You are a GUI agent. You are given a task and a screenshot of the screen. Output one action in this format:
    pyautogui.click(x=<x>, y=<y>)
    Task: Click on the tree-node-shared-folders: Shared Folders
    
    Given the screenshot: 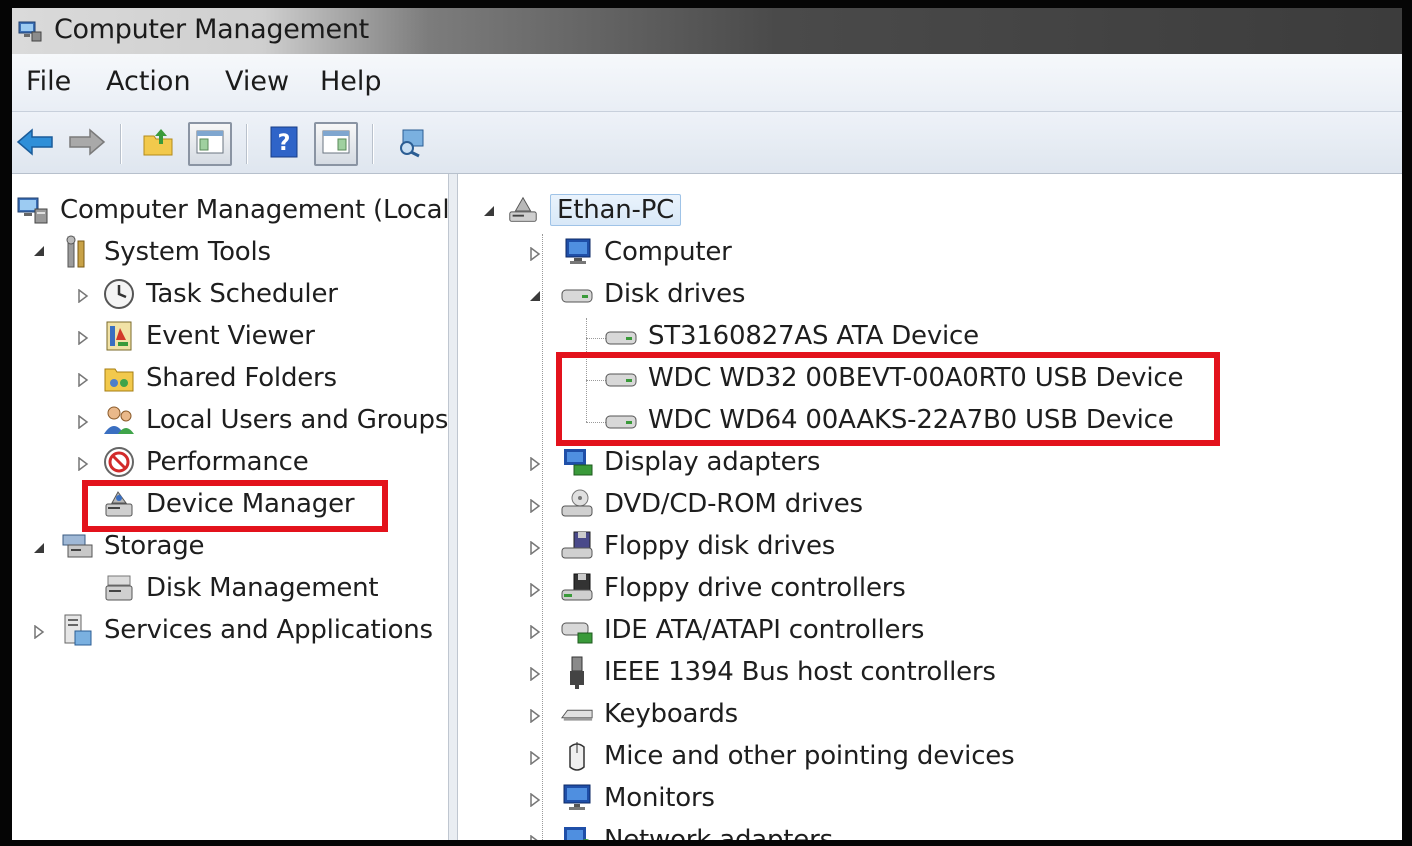 What is the action you would take?
    pyautogui.click(x=219, y=378)
    